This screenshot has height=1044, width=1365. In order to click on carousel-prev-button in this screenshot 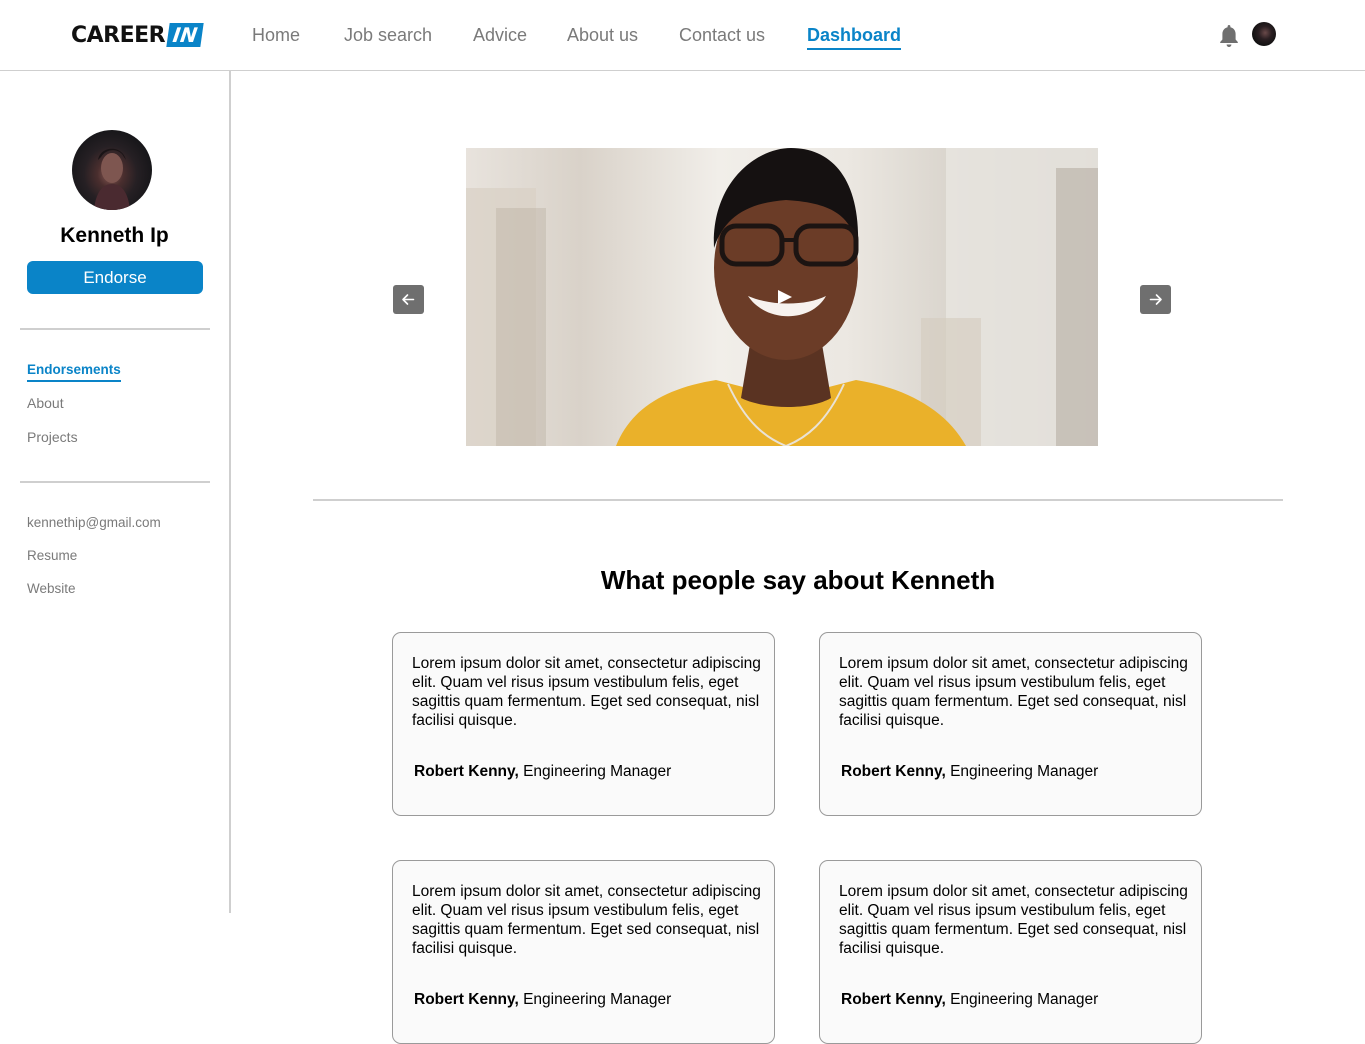, I will do `click(408, 299)`.